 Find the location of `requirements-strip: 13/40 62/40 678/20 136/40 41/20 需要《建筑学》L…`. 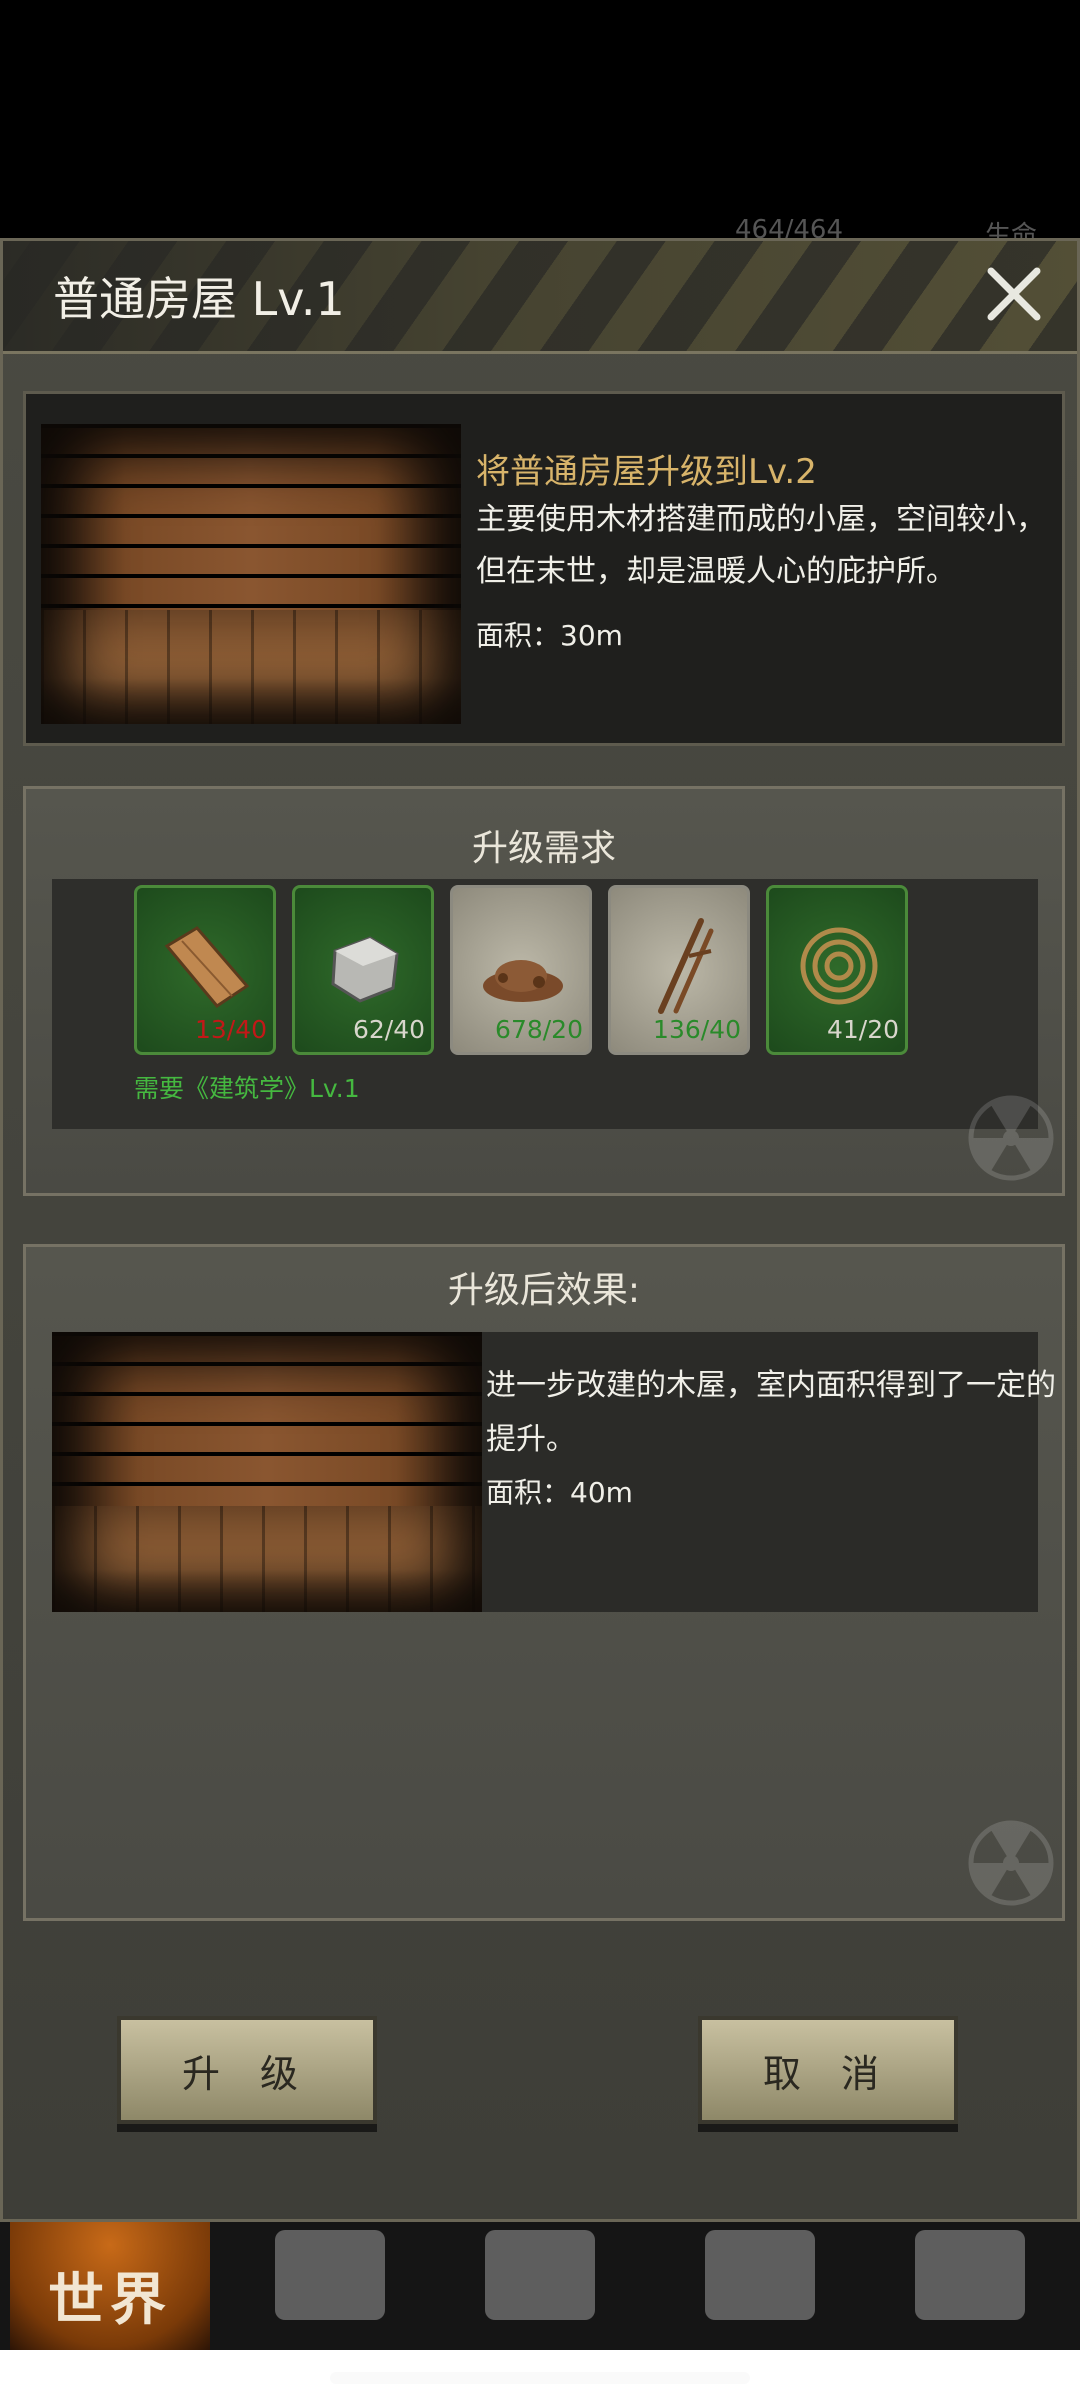

requirements-strip: 13/40 62/40 678/20 136/40 41/20 需要《建筑学》L… is located at coordinates (545, 1004).